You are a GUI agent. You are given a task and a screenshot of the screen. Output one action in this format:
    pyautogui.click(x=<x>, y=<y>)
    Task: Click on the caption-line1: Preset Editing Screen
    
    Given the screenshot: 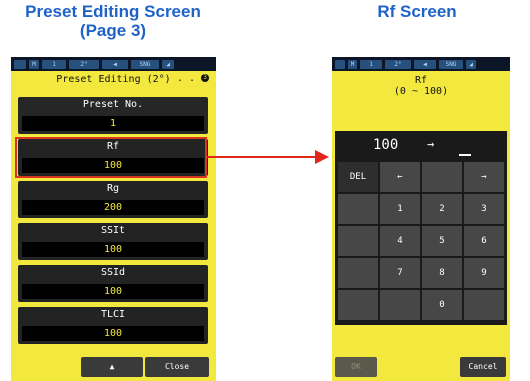 What is the action you would take?
    pyautogui.click(x=113, y=11)
    